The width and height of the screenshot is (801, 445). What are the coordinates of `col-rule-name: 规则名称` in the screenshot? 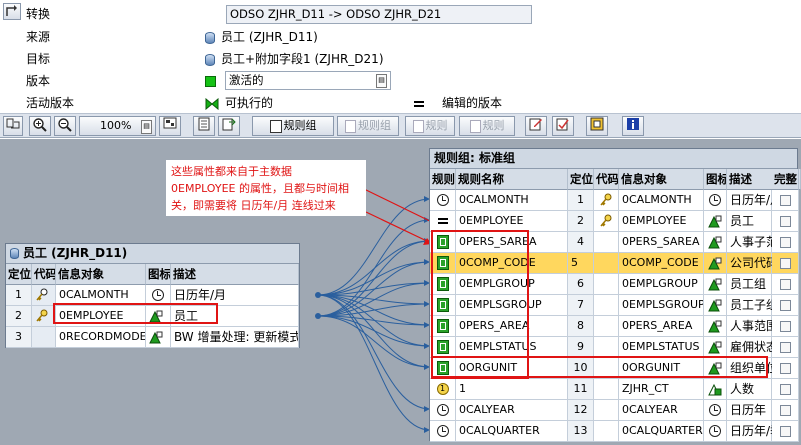 It's located at (512, 179).